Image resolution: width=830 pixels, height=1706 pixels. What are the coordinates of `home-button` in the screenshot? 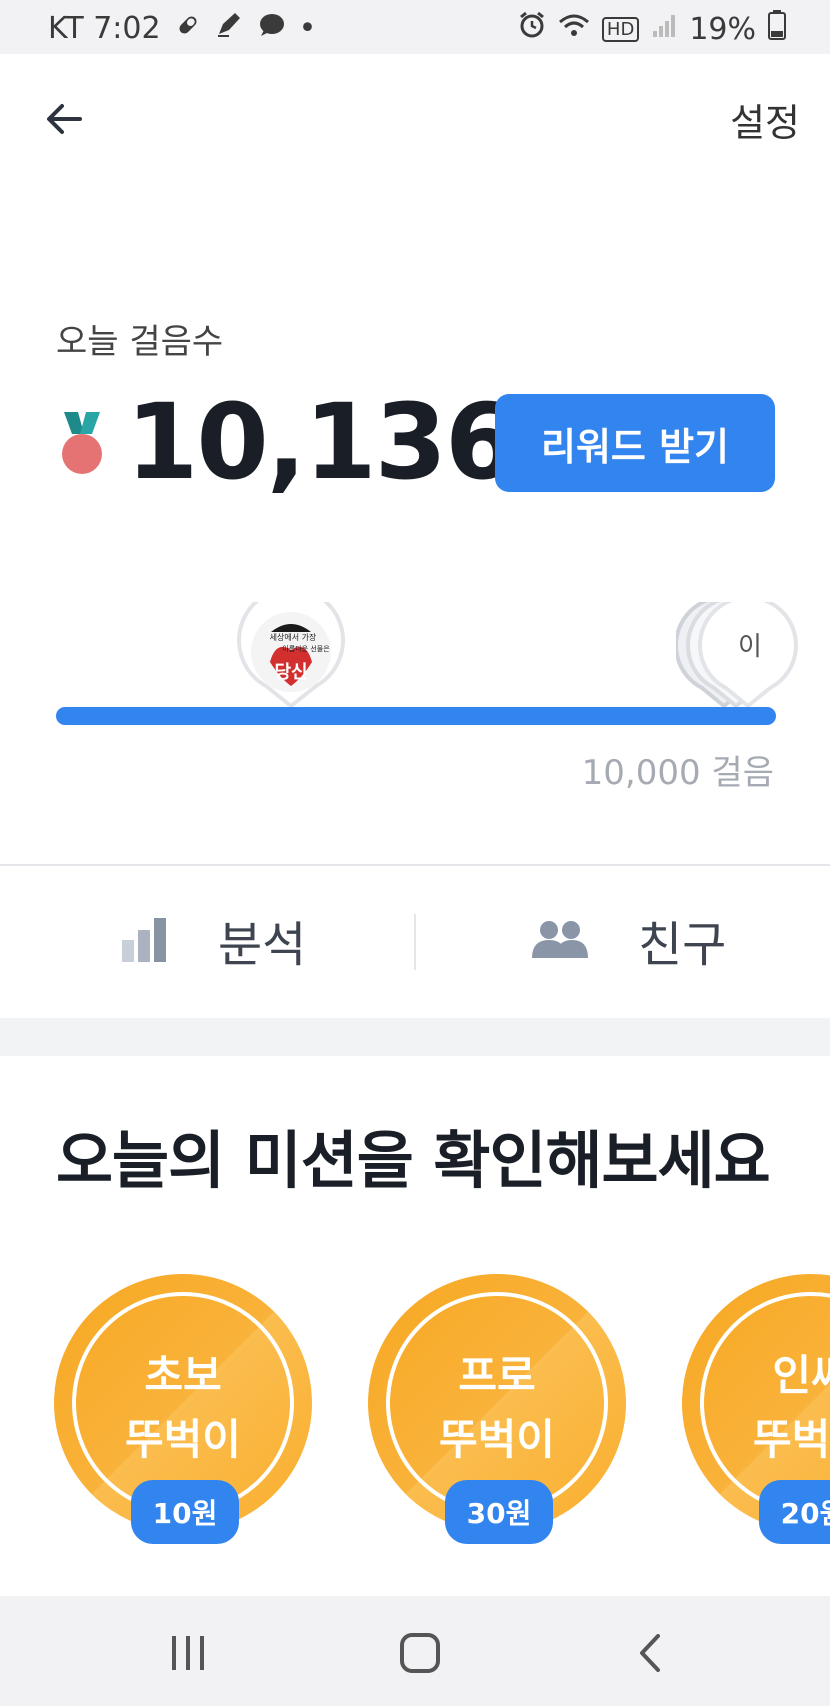 It's located at (420, 1653).